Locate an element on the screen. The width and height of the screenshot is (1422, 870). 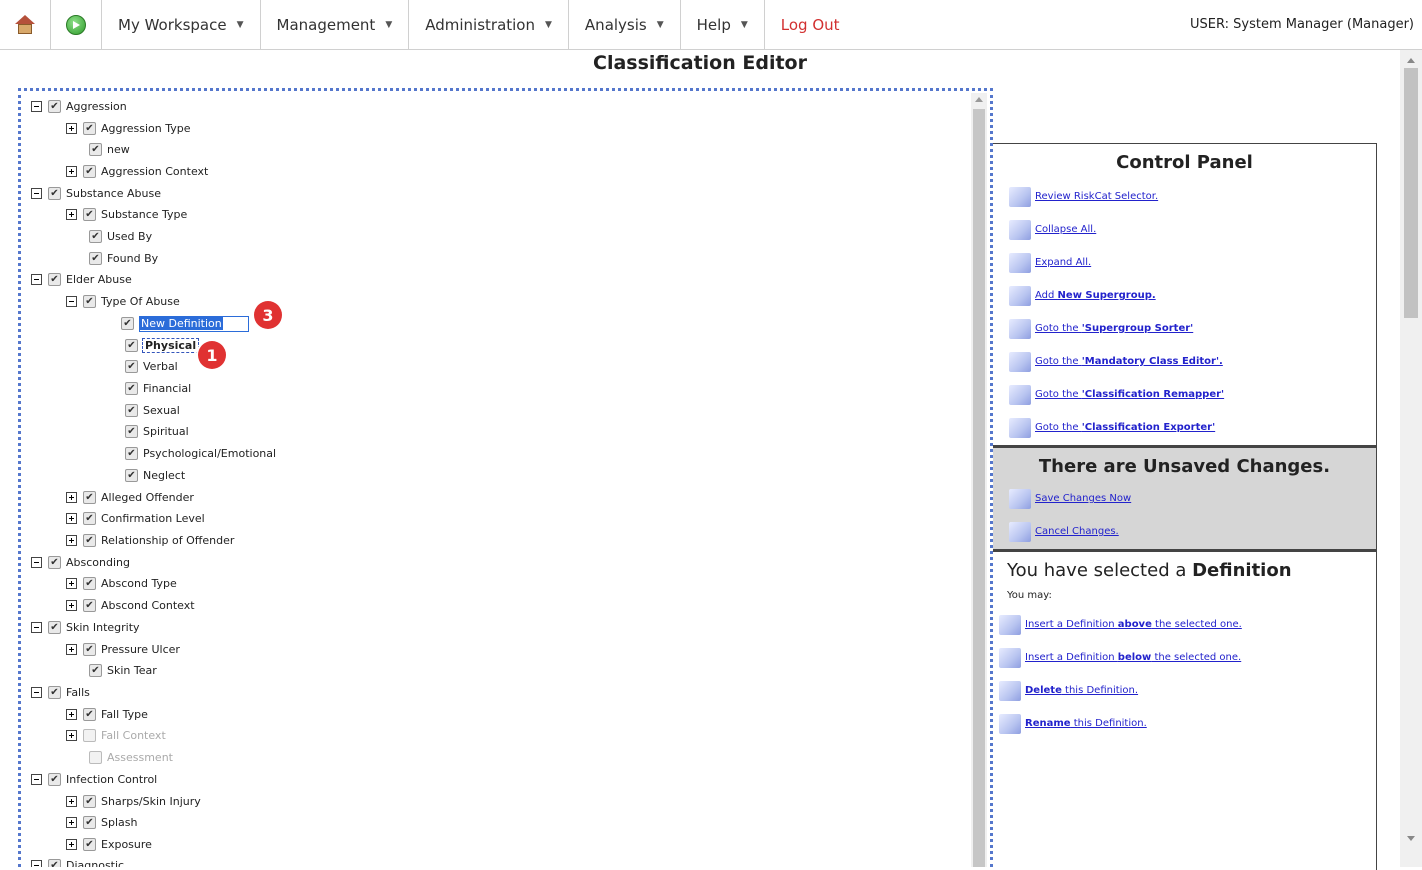
tree-node-aggression: Aggression is located at coordinates (79, 106).